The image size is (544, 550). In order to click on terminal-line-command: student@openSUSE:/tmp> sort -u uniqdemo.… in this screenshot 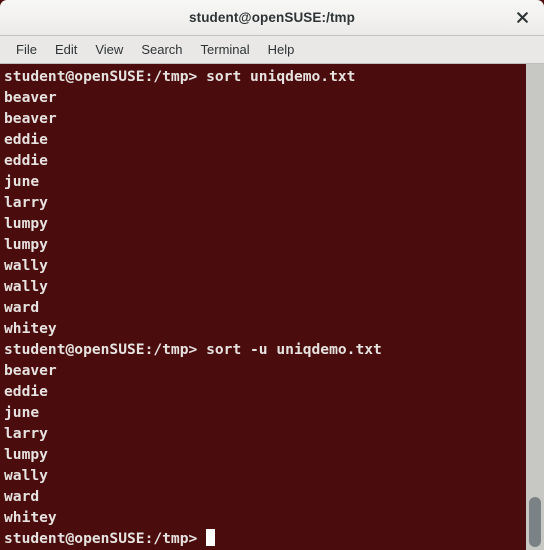, I will do `click(193, 349)`.